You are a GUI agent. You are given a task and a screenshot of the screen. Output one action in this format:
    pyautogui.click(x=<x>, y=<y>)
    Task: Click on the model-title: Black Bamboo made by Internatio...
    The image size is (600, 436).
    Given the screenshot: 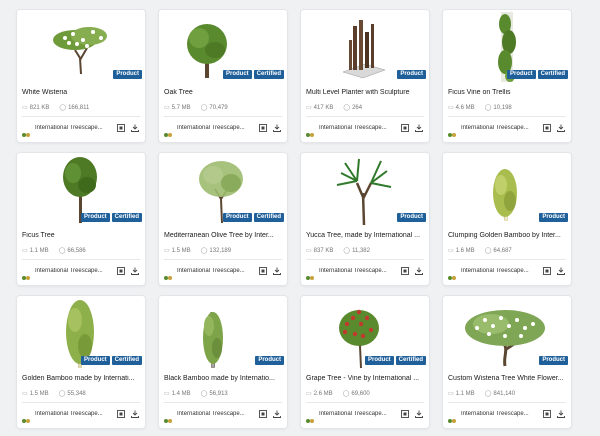 What is the action you would take?
    pyautogui.click(x=223, y=378)
    